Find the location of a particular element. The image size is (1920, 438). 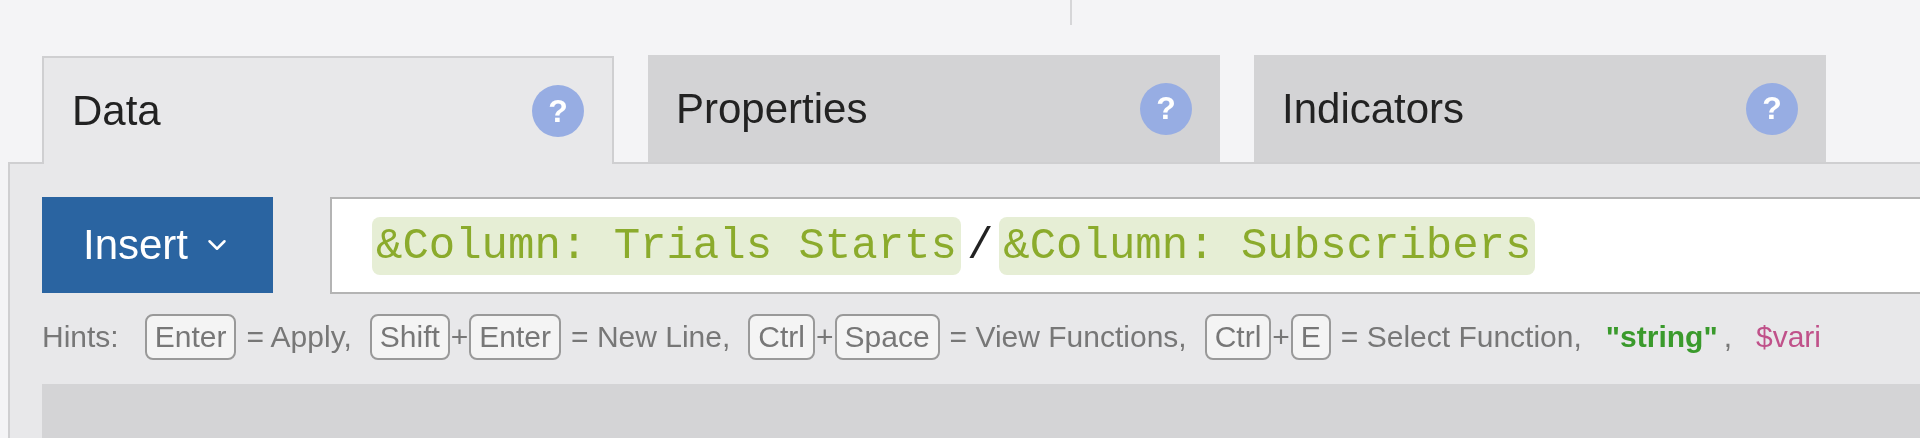

hint-text: = View Functions, is located at coordinates (1068, 337).